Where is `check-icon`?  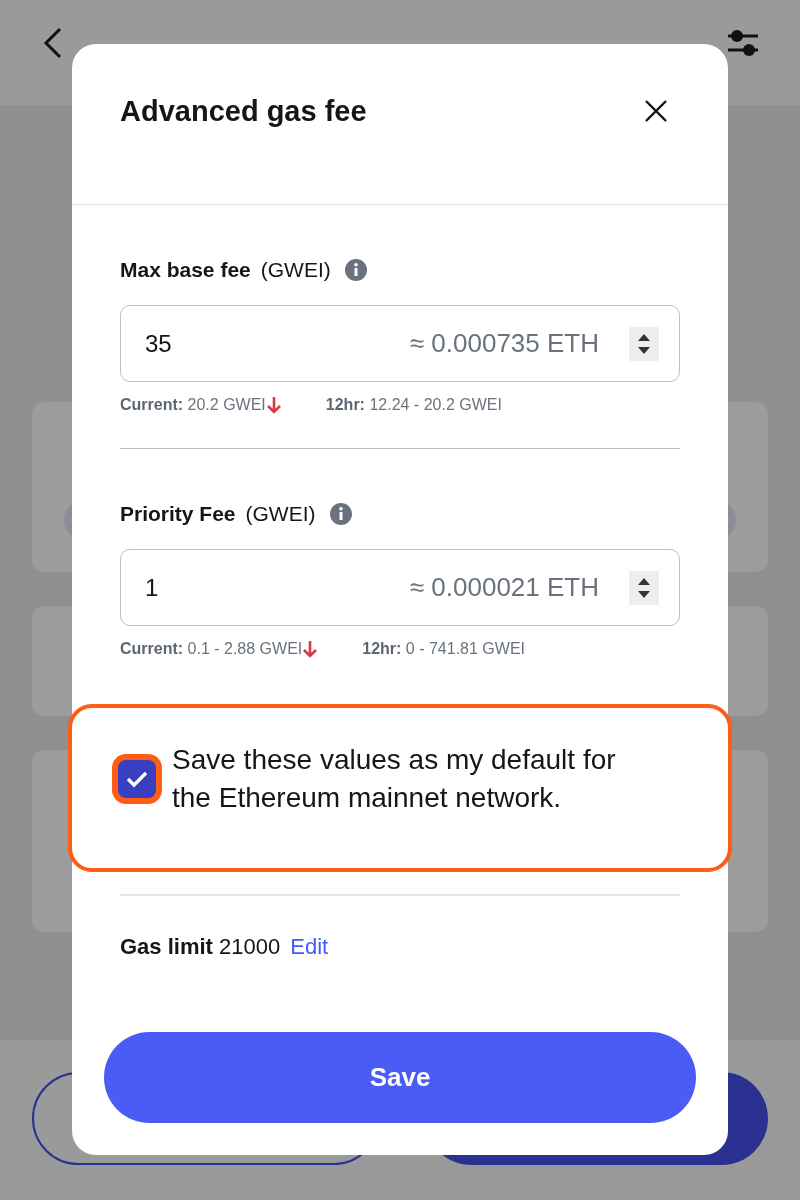
check-icon is located at coordinates (137, 779).